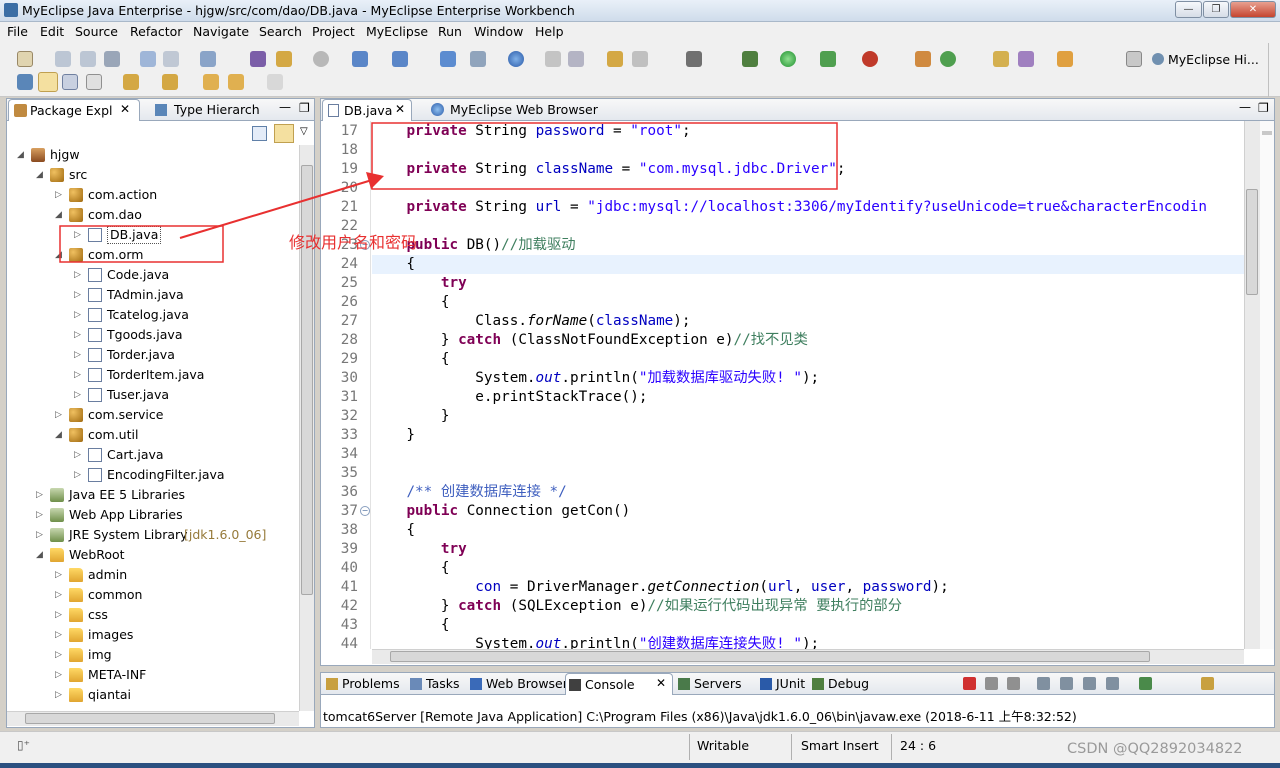  I want to click on close-icon: ✕, so click(125, 109).